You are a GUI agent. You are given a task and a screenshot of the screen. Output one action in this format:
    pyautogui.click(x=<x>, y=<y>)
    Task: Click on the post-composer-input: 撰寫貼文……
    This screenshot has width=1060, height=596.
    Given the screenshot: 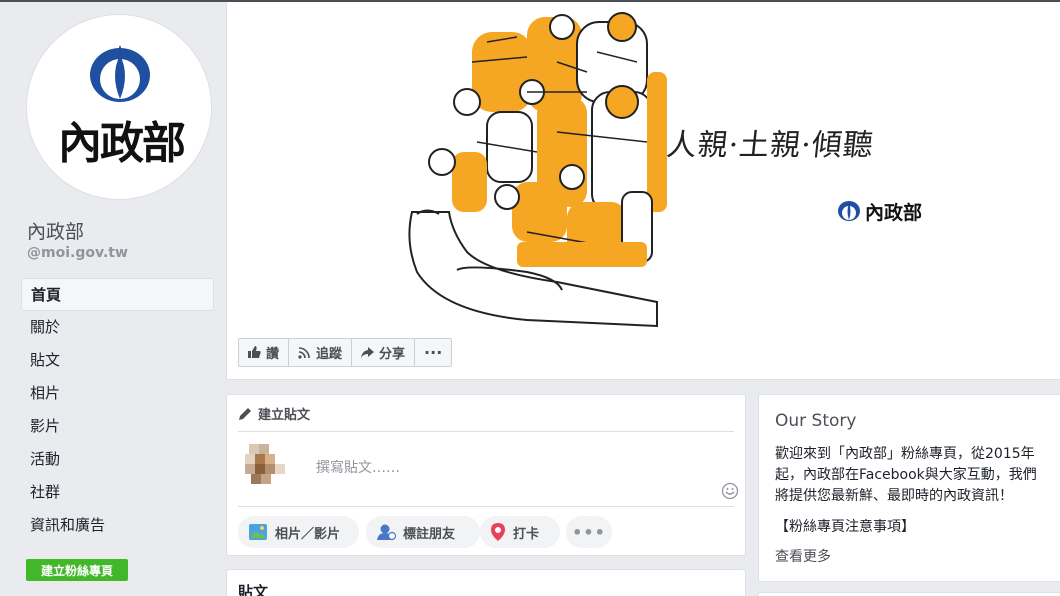 What is the action you would take?
    pyautogui.click(x=358, y=467)
    